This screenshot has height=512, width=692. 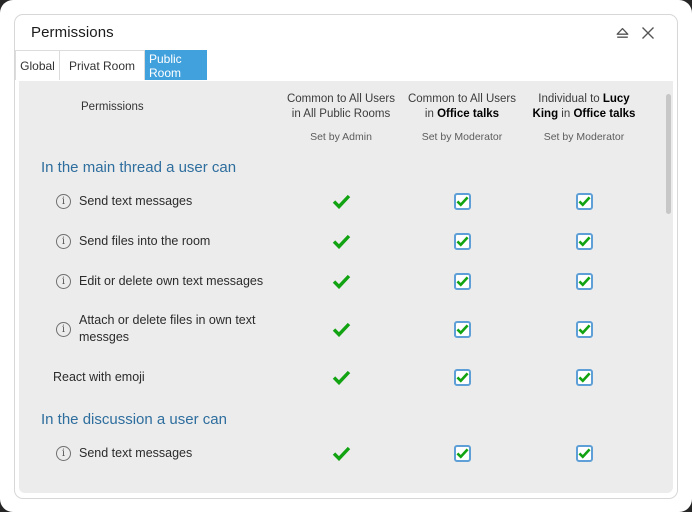 I want to click on permission-label: React with emoji, so click(x=99, y=376).